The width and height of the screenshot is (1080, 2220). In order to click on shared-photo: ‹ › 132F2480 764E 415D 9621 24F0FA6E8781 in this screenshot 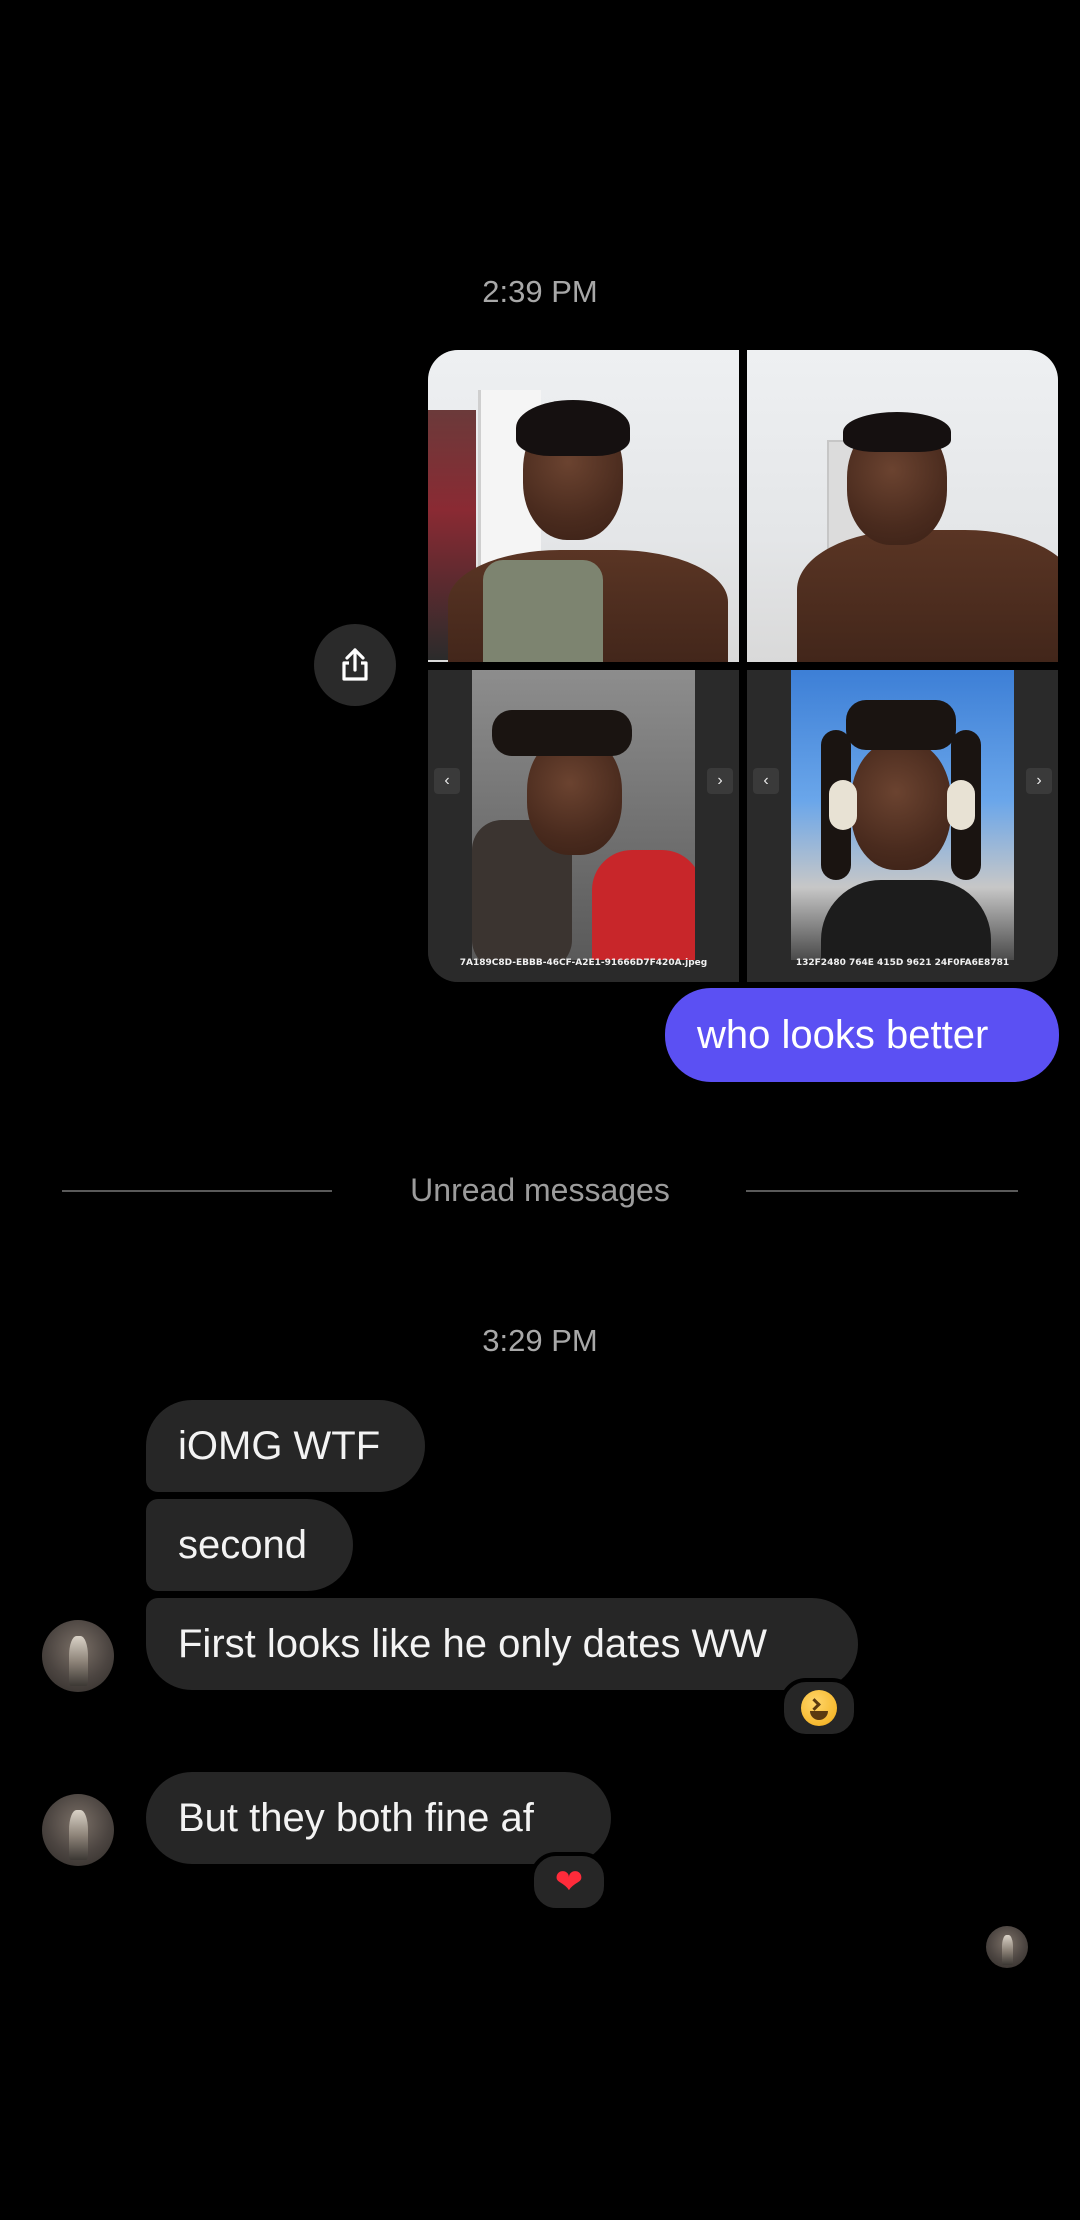, I will do `click(902, 826)`.